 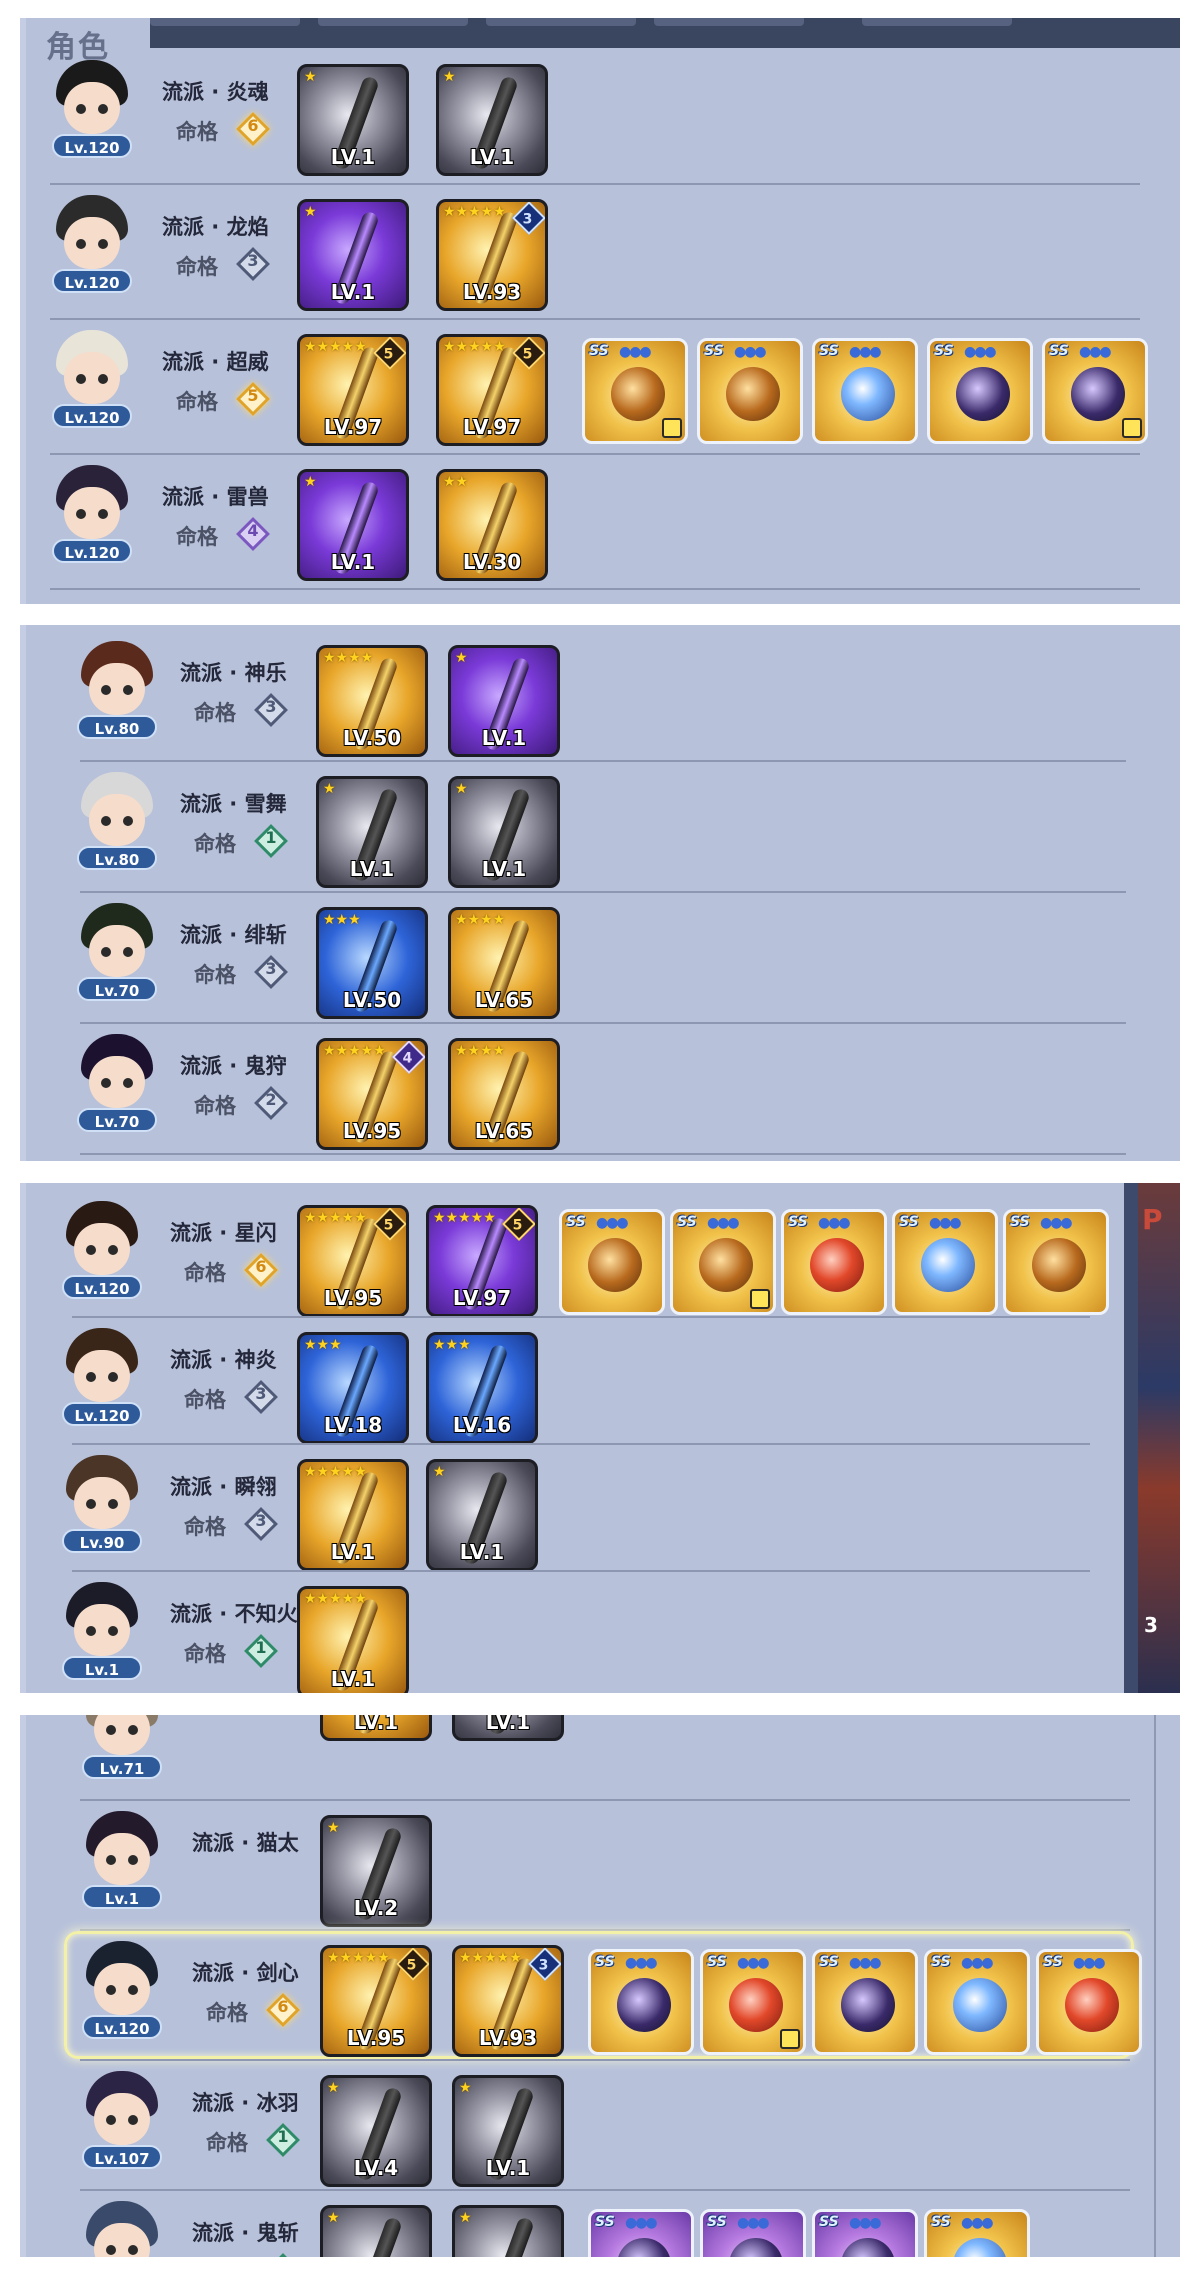 What do you see at coordinates (600, 1388) in the screenshot?
I see `character-row: Lv.120 流派 · 神炎 命格 3 ★★★ LV.18 ★★★ LV.16` at bounding box center [600, 1388].